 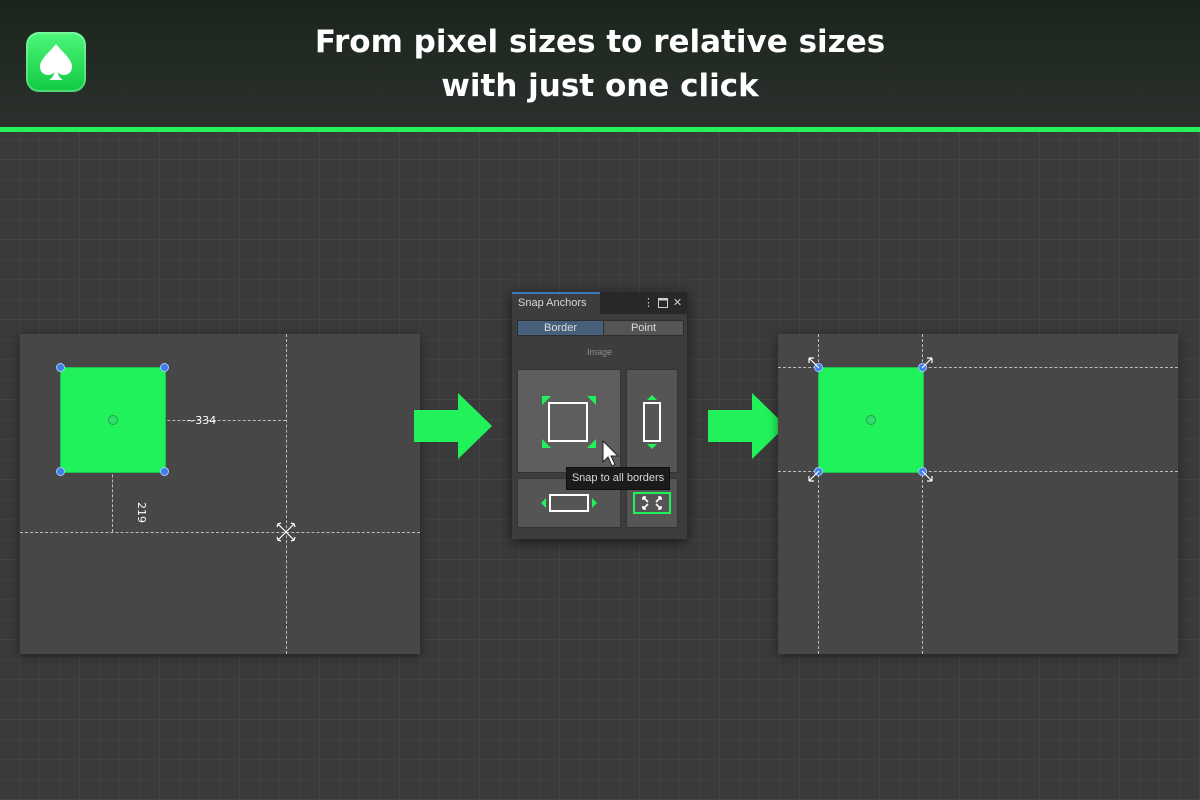 I want to click on snap-vertical-borders-button, so click(x=652, y=421).